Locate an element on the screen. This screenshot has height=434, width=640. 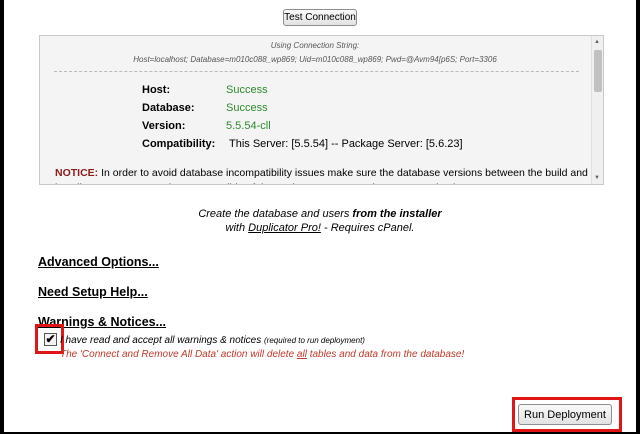
divider is located at coordinates (316, 71).